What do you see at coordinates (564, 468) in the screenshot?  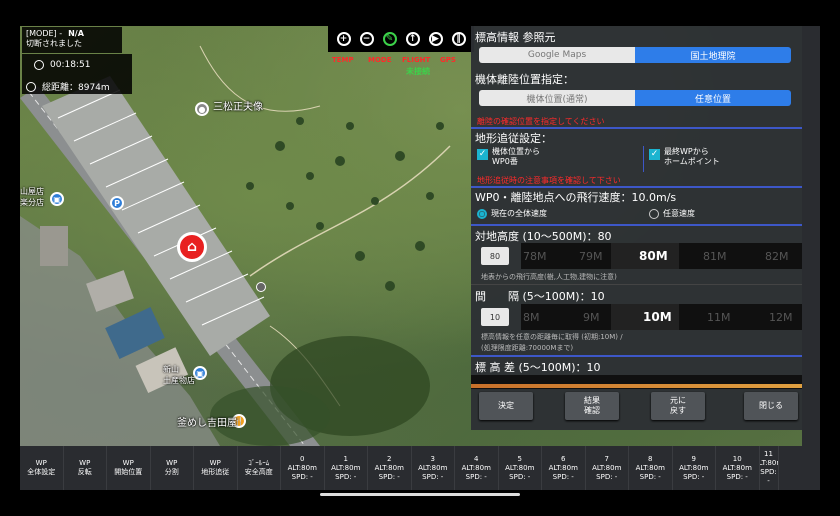 I see `waypoint-item: 6 ALT:80m SPD: -` at bounding box center [564, 468].